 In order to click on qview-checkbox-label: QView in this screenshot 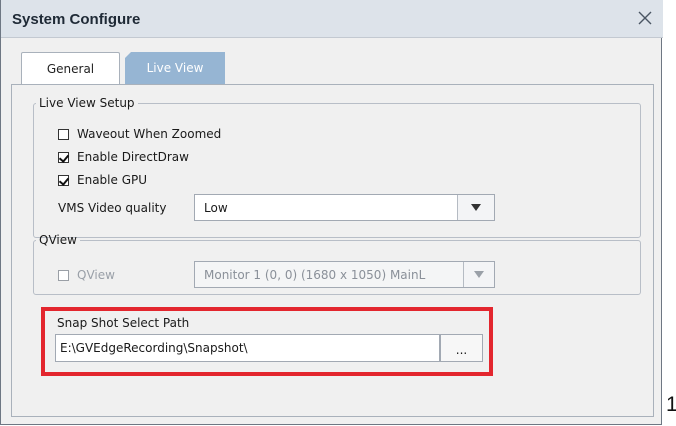, I will do `click(96, 275)`.